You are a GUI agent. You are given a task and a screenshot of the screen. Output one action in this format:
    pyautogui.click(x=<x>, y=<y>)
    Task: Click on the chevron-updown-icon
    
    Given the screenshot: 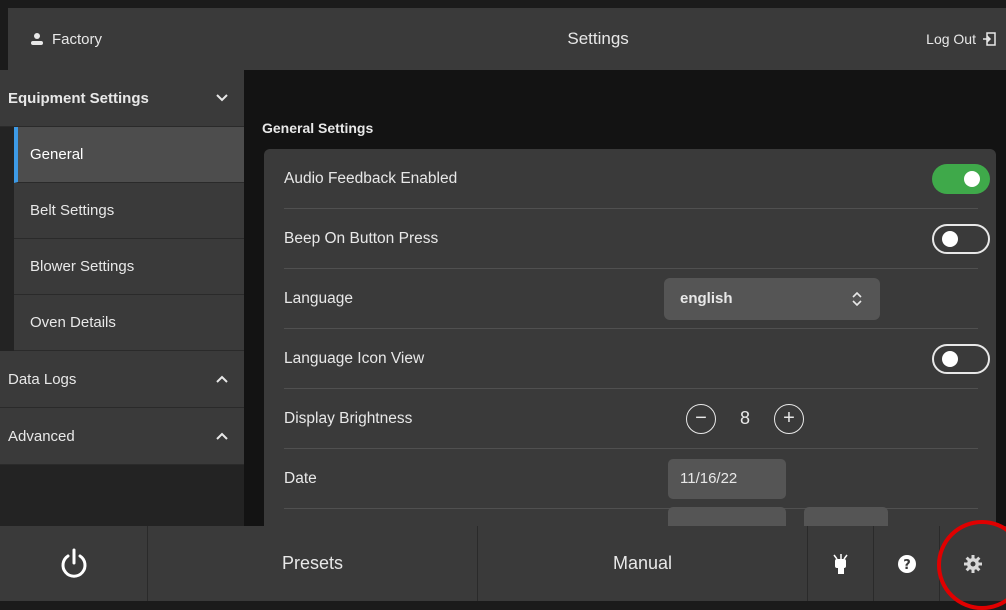 What is the action you would take?
    pyautogui.click(x=857, y=298)
    